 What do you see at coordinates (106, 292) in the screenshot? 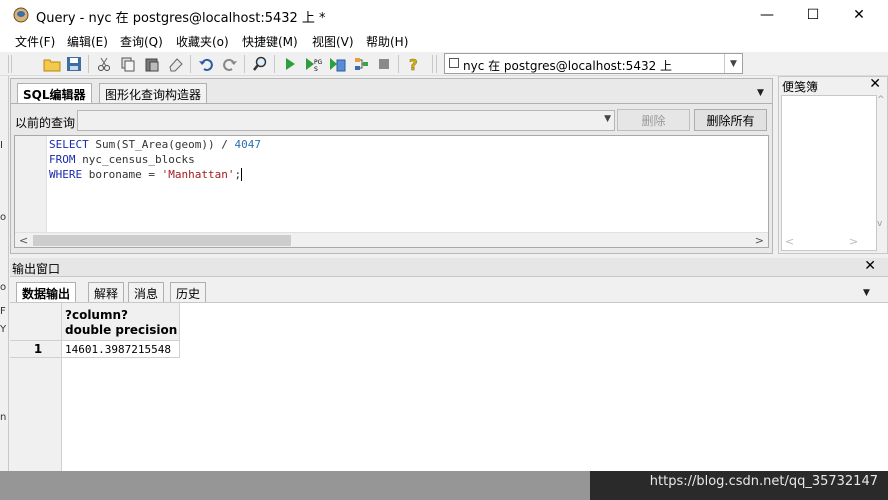
I see `tab-explain: 解释` at bounding box center [106, 292].